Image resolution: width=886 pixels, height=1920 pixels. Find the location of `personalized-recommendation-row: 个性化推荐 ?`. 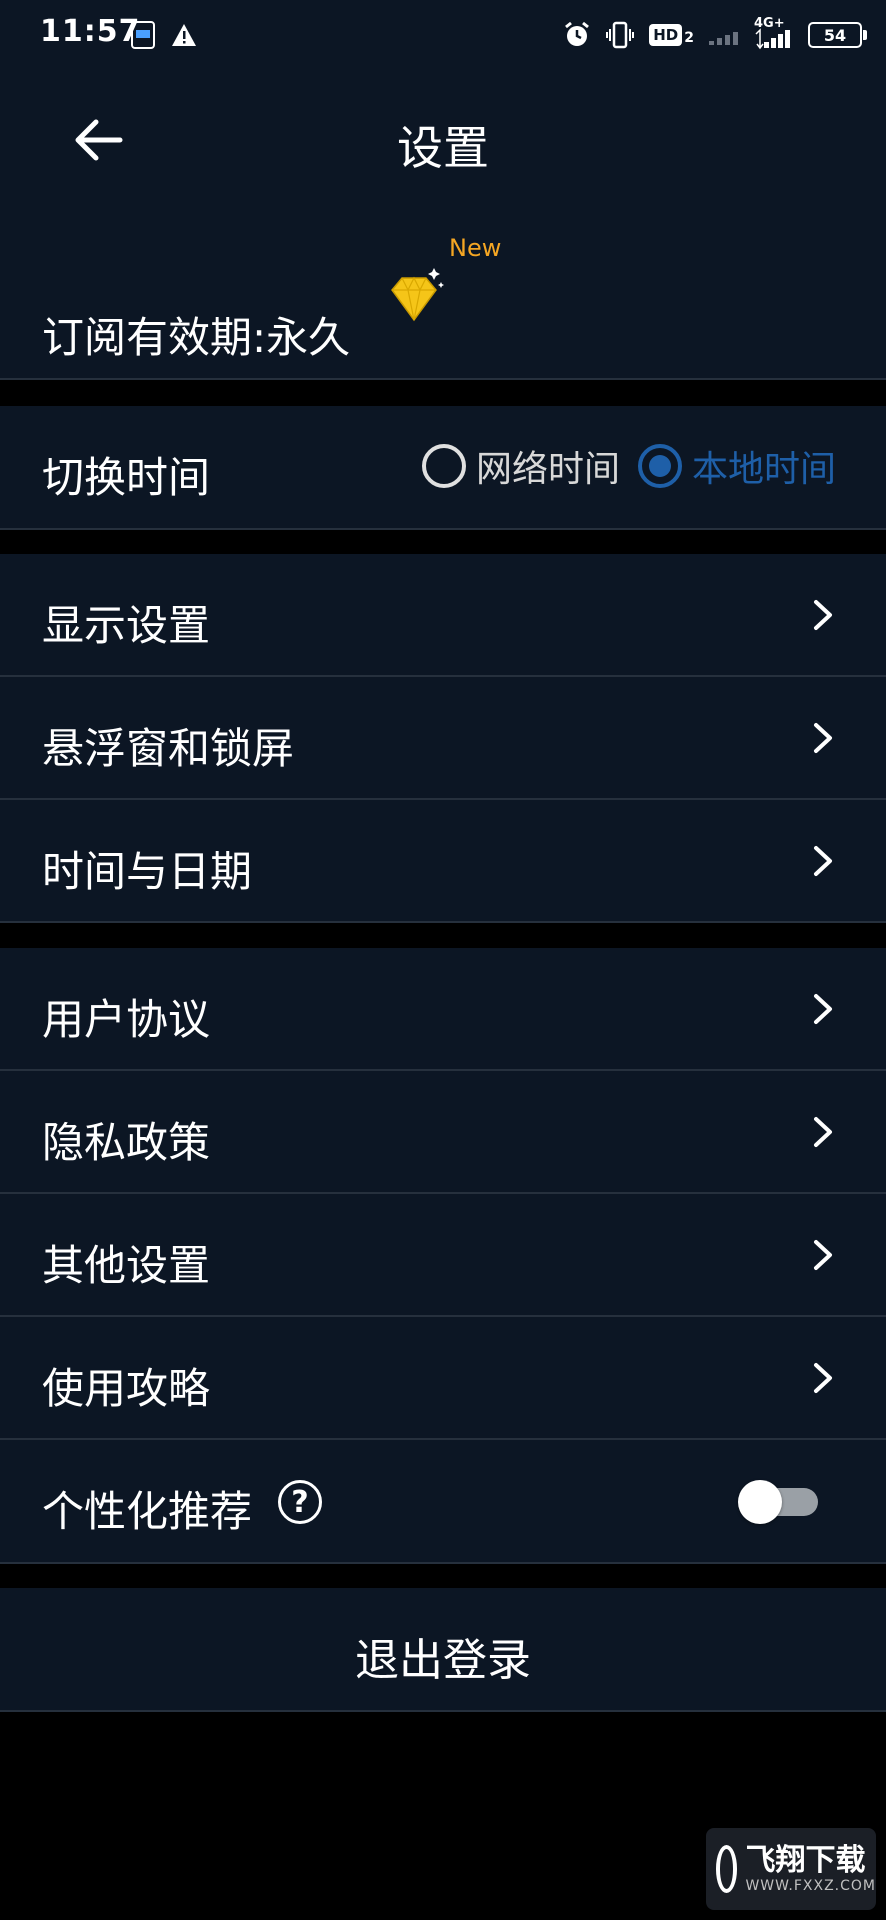

personalized-recommendation-row: 个性化推荐 ? is located at coordinates (443, 1502).